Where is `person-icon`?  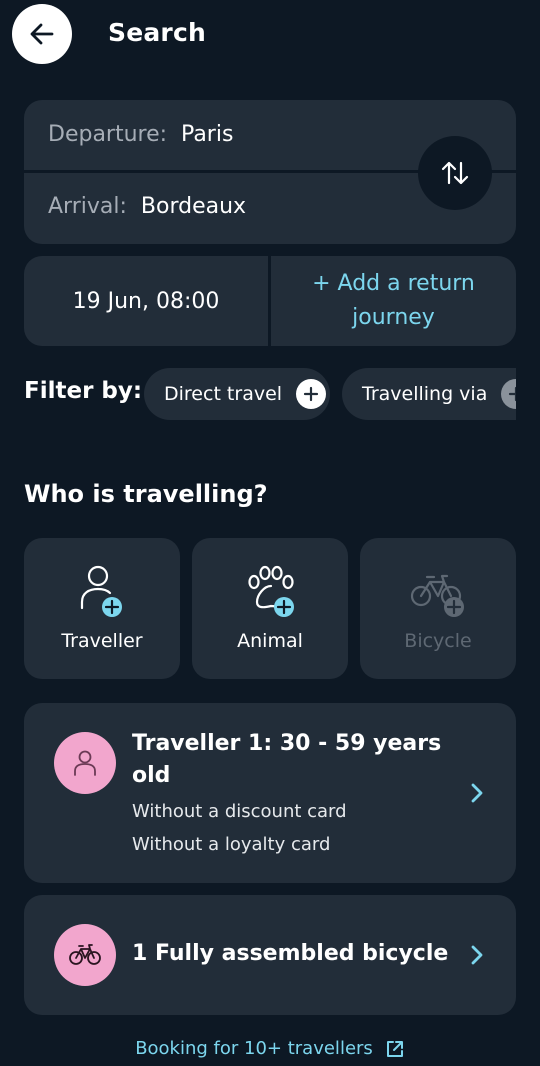
person-icon is located at coordinates (85, 763).